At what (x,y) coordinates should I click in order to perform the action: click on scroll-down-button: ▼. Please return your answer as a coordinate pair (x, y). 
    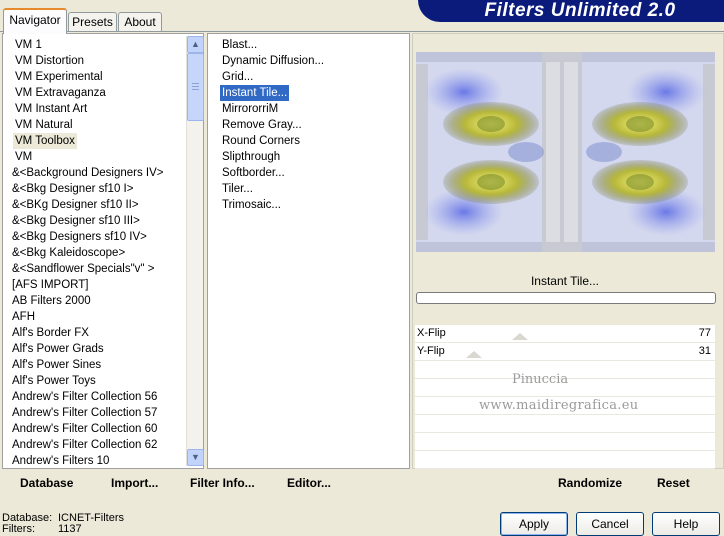
    Looking at the image, I should click on (195, 457).